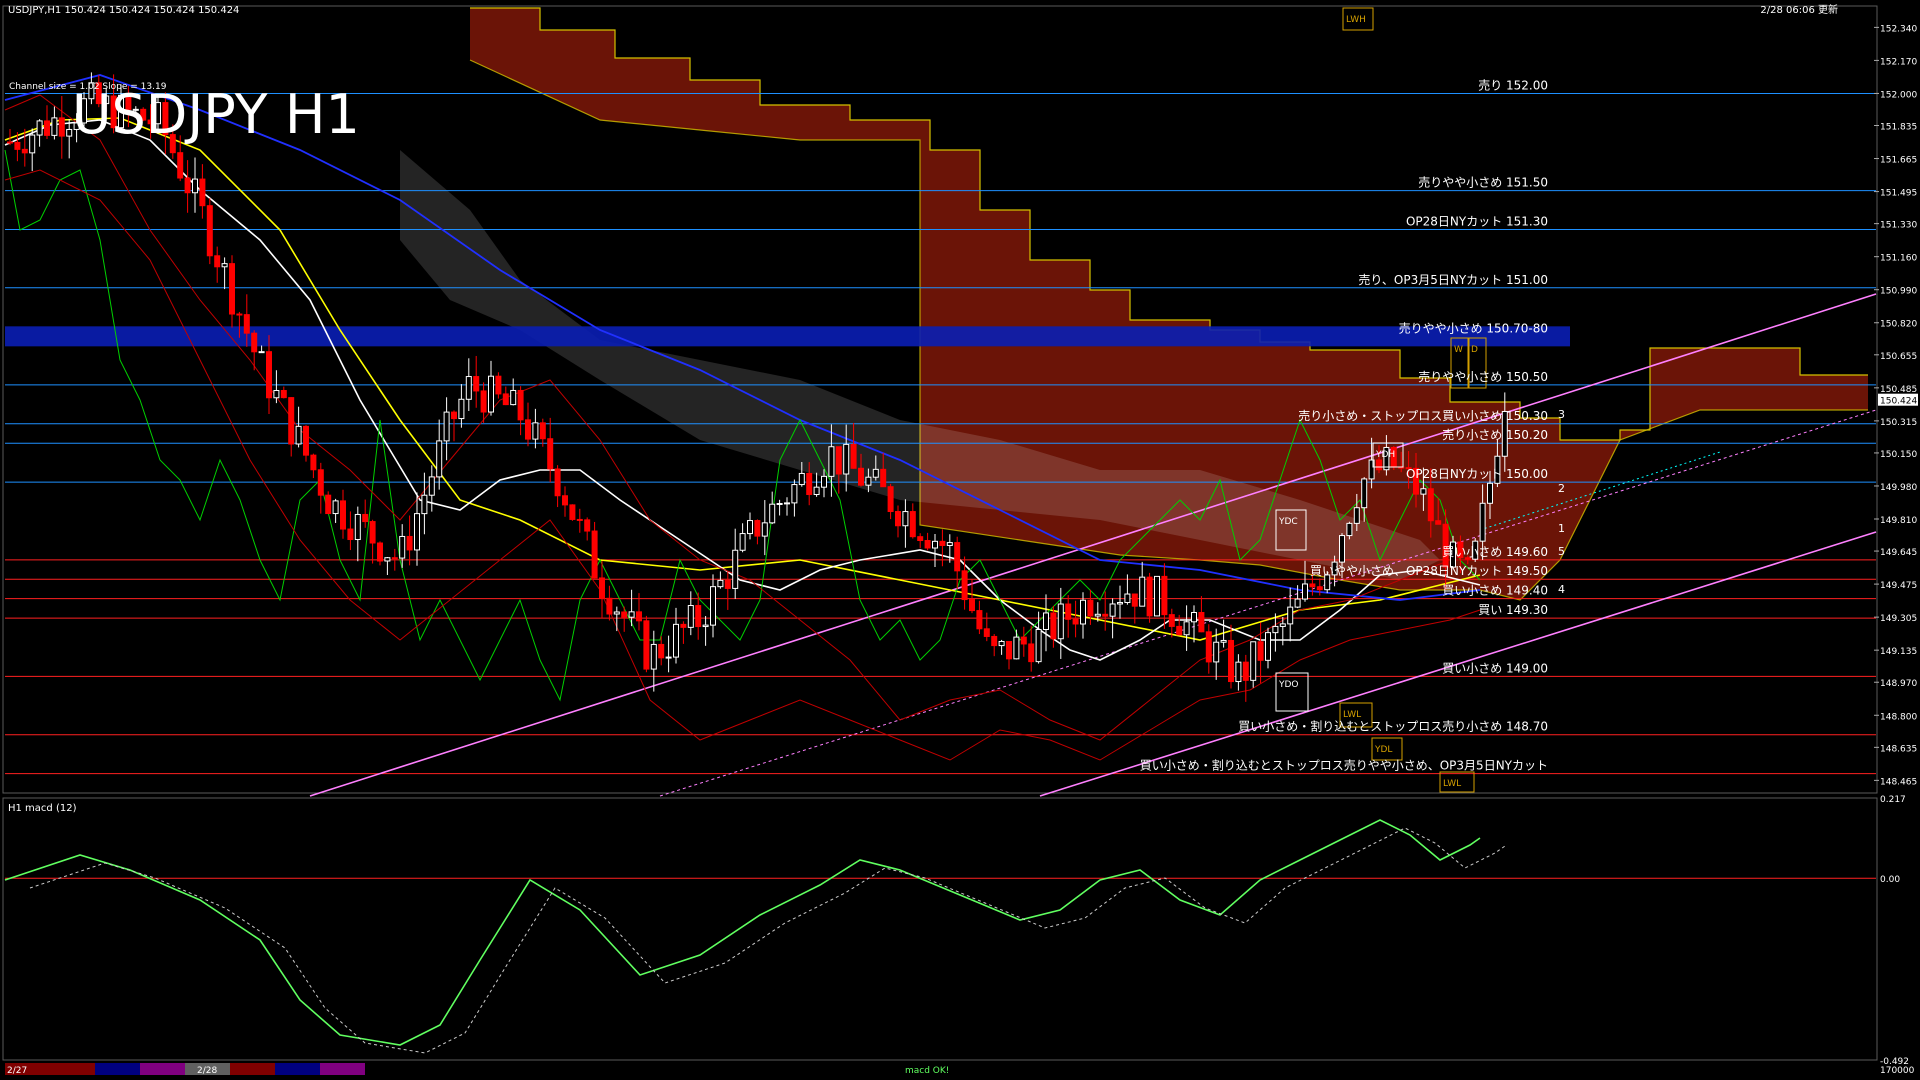  What do you see at coordinates (927, 1071) in the screenshot?
I see `macd-status: macd OK!` at bounding box center [927, 1071].